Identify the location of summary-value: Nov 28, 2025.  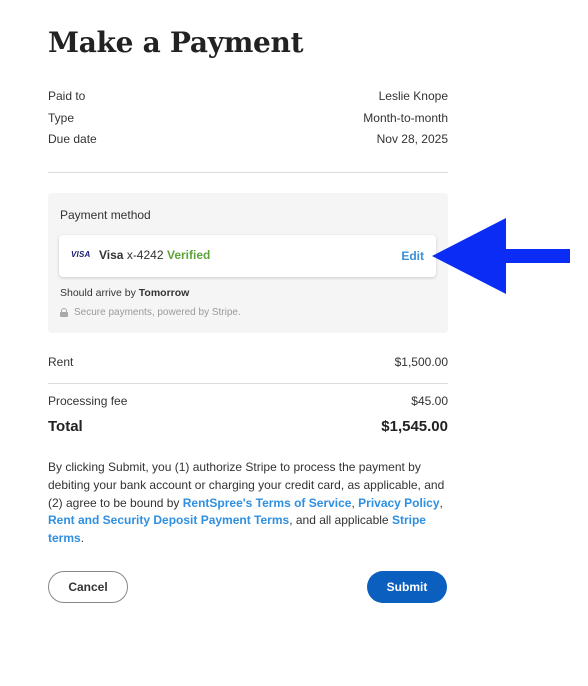
(412, 139).